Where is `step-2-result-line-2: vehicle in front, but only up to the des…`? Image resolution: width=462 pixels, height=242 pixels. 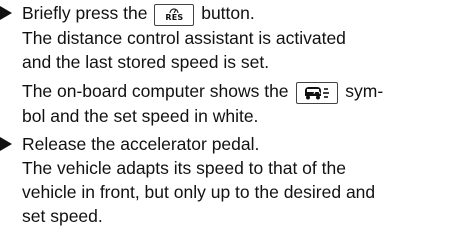
step-2-result-line-2: vehicle in front, but only up to the des… is located at coordinates (199, 192).